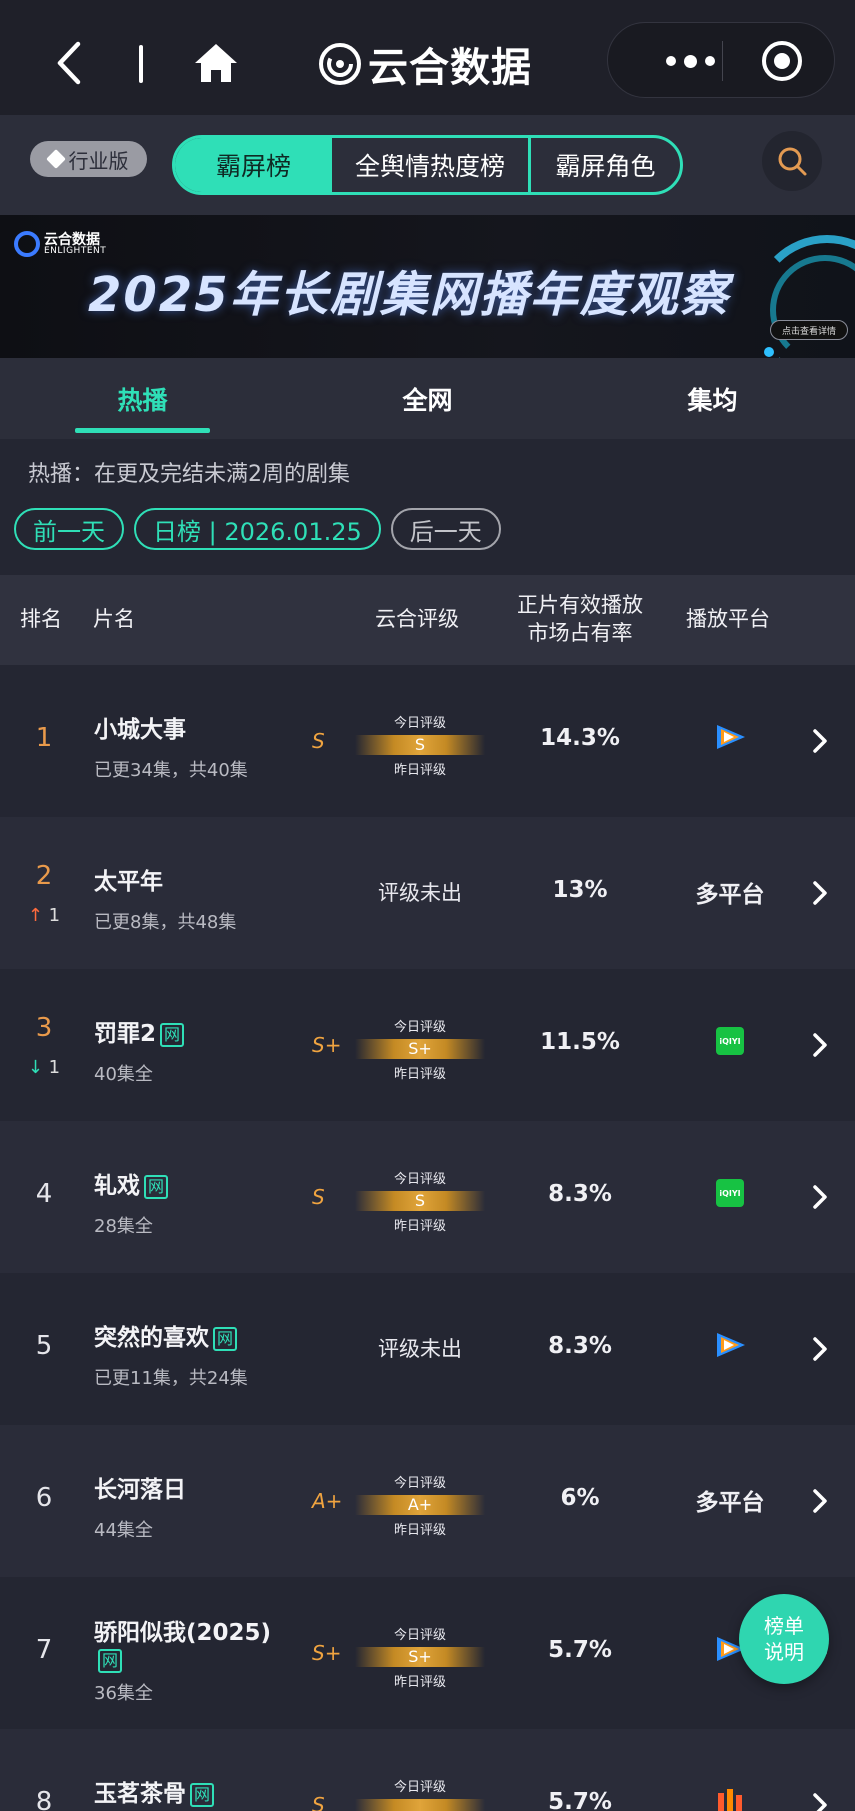  Describe the element at coordinates (216, 63) in the screenshot. I see `home-icon` at that location.